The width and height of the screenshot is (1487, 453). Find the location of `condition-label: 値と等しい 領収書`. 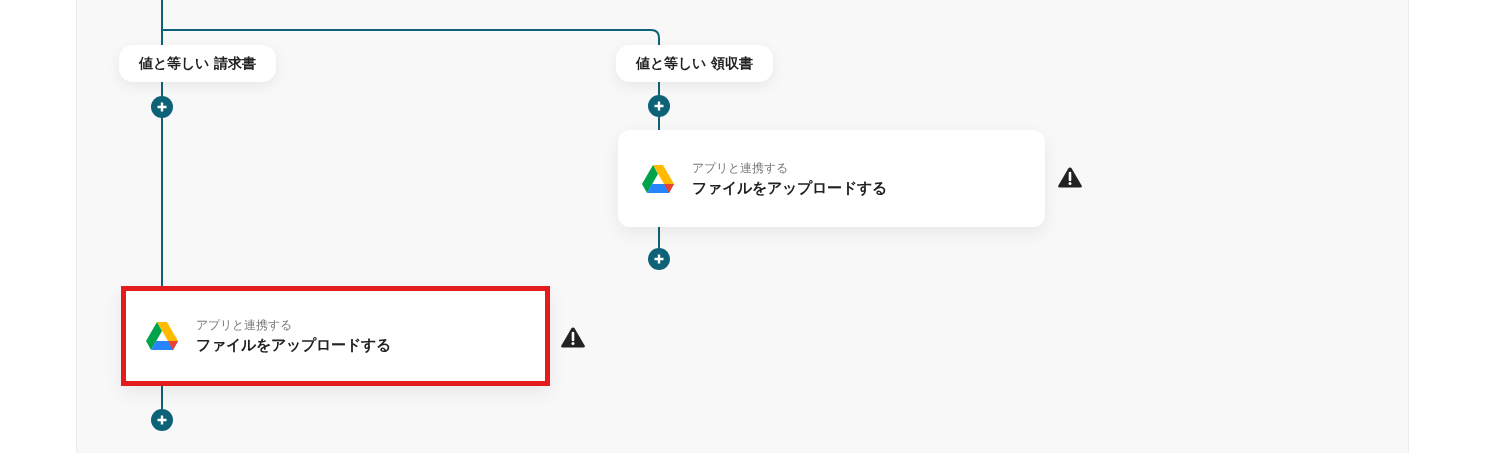

condition-label: 値と等しい 領収書 is located at coordinates (694, 63).